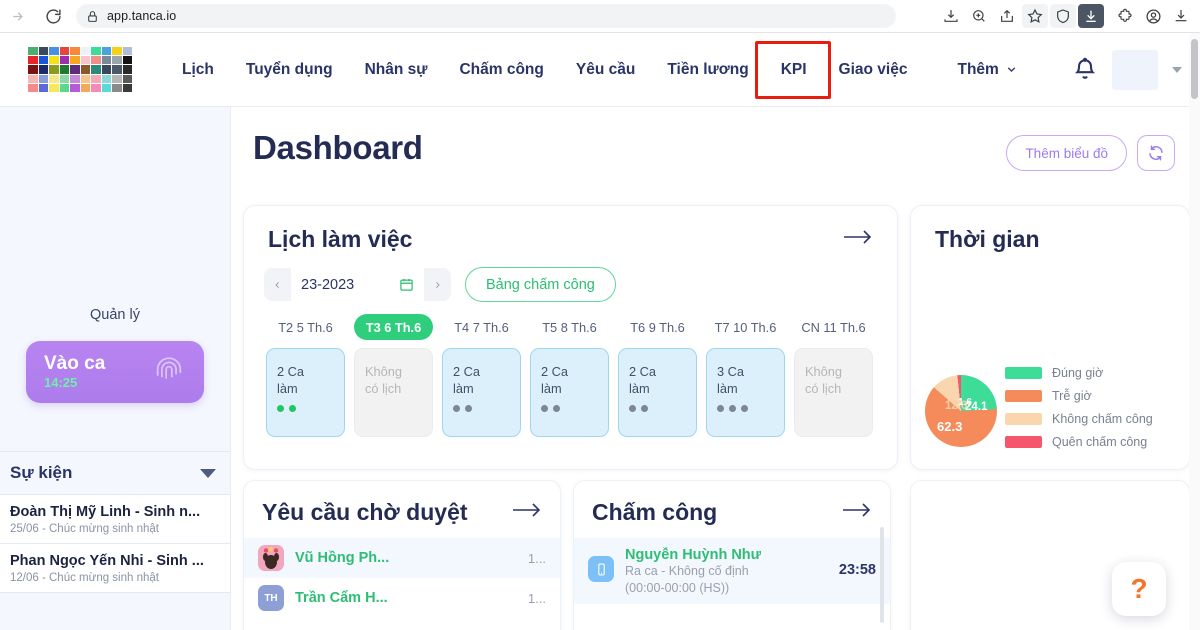 This screenshot has height=630, width=1200. I want to click on week-field: 23-2023, so click(357, 284).